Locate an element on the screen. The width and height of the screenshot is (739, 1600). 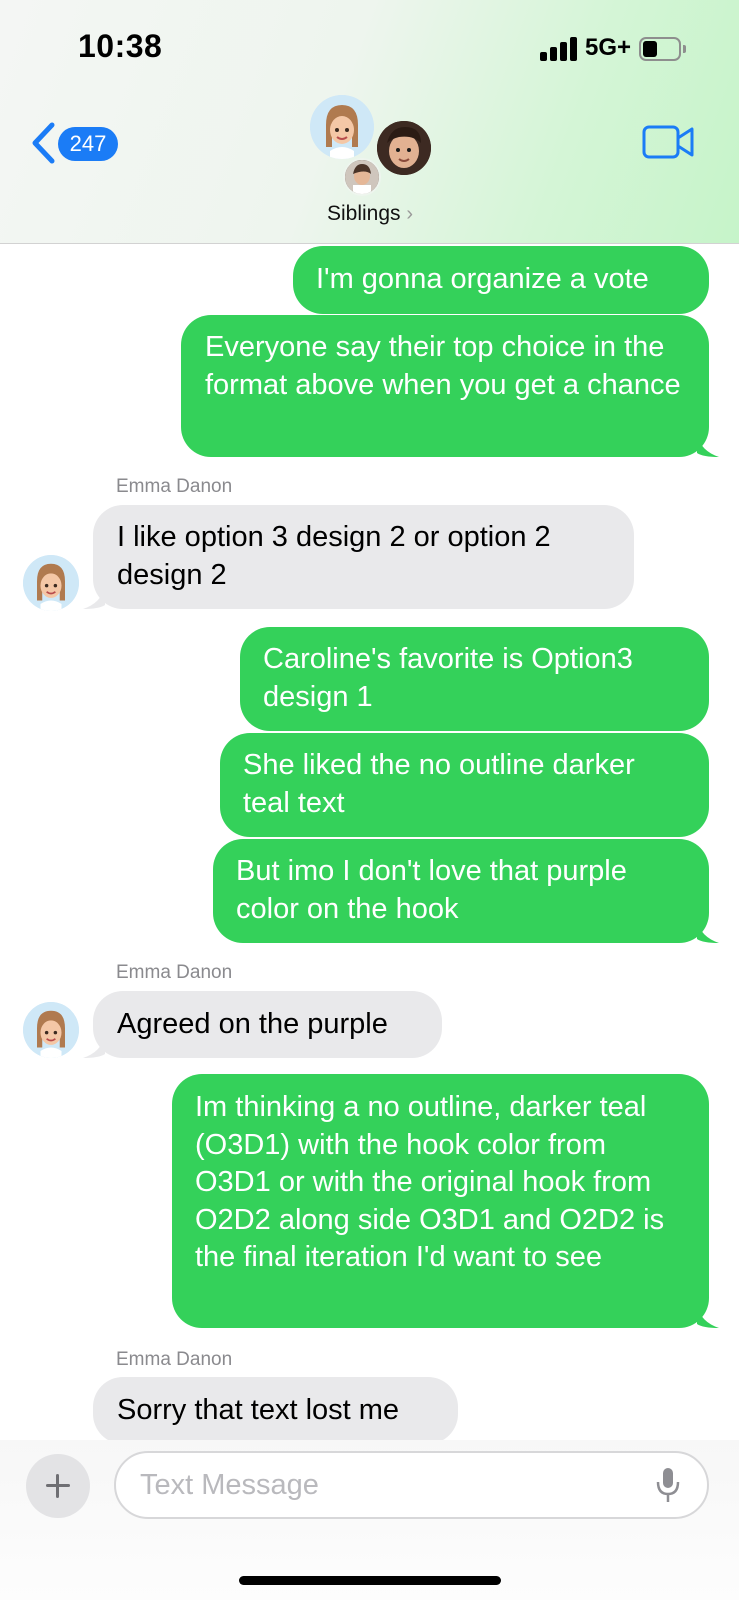
sent-message: I'm gonna organize a vote is located at coordinates (501, 280).